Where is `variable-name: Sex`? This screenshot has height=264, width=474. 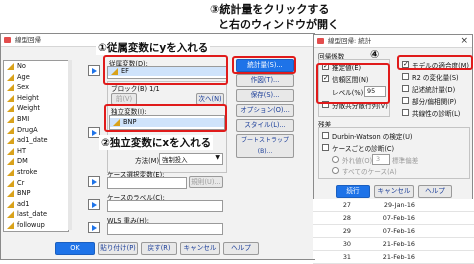
variable-name: Sex is located at coordinates (23, 87).